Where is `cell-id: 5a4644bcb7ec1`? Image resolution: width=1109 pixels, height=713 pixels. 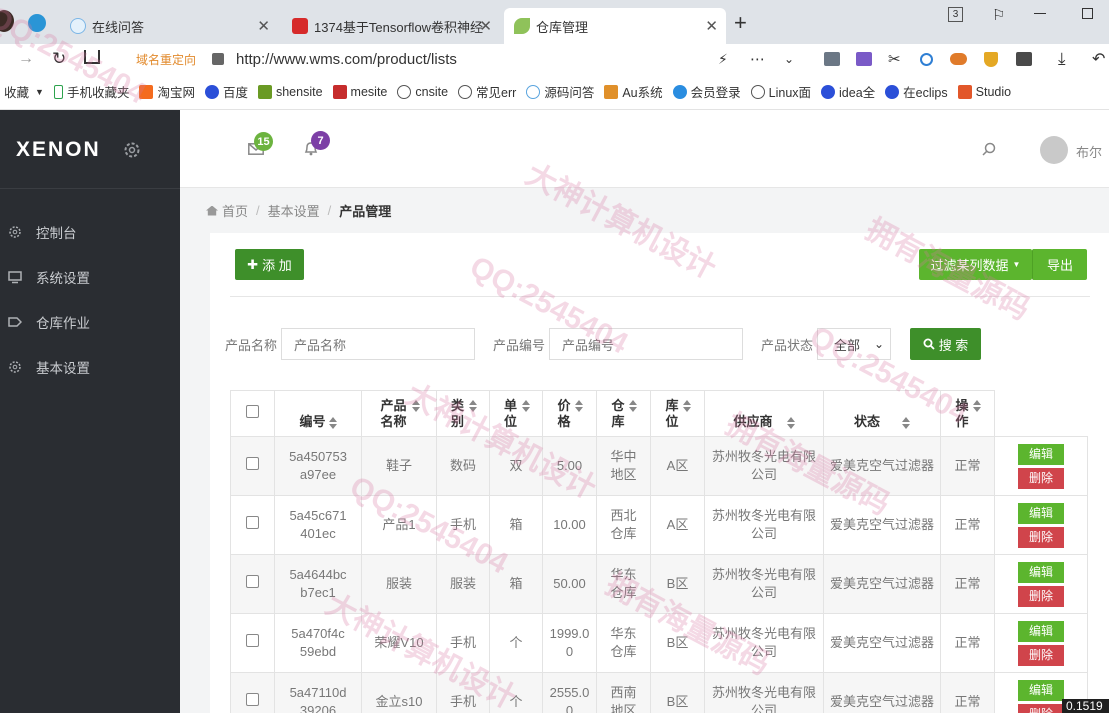
cell-id: 5a4644bcb7ec1 is located at coordinates (318, 584).